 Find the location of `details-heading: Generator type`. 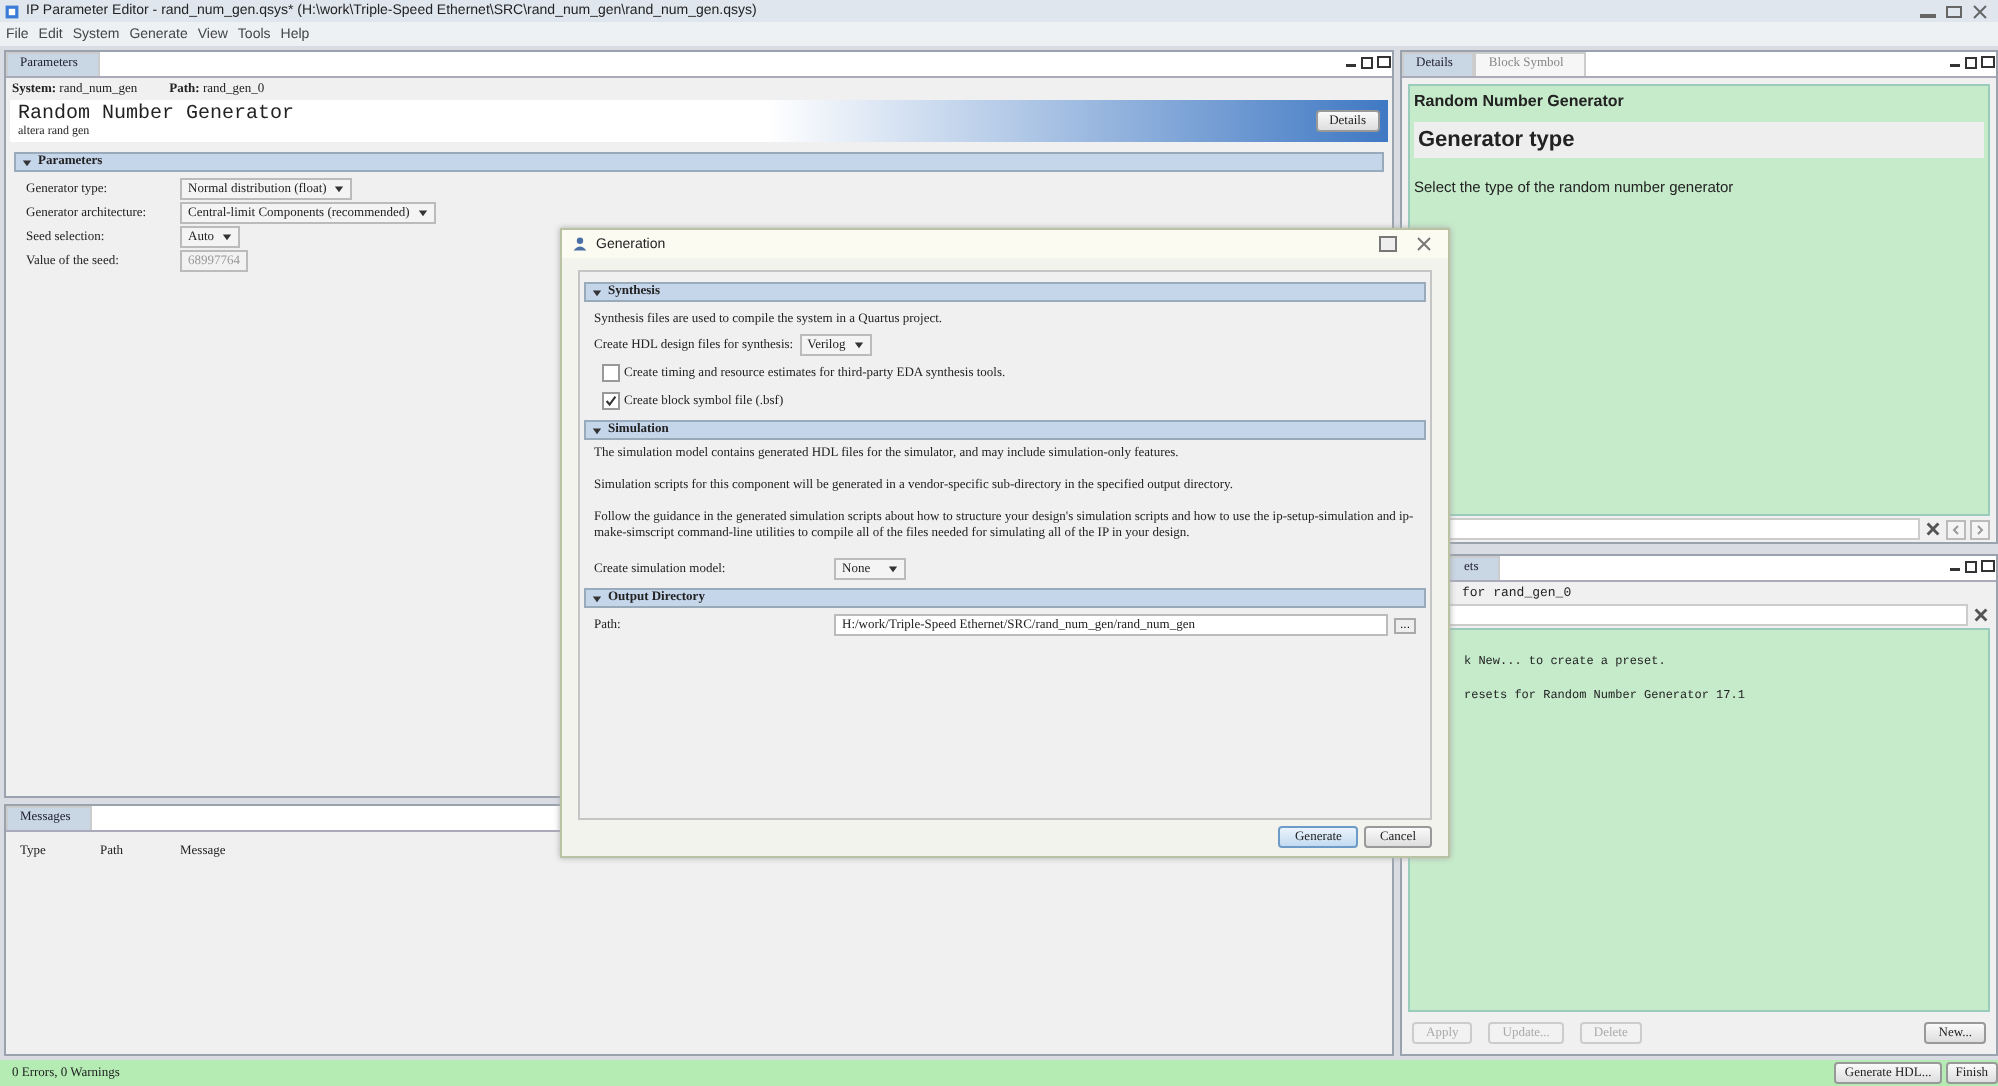

details-heading: Generator type is located at coordinates (1699, 140).